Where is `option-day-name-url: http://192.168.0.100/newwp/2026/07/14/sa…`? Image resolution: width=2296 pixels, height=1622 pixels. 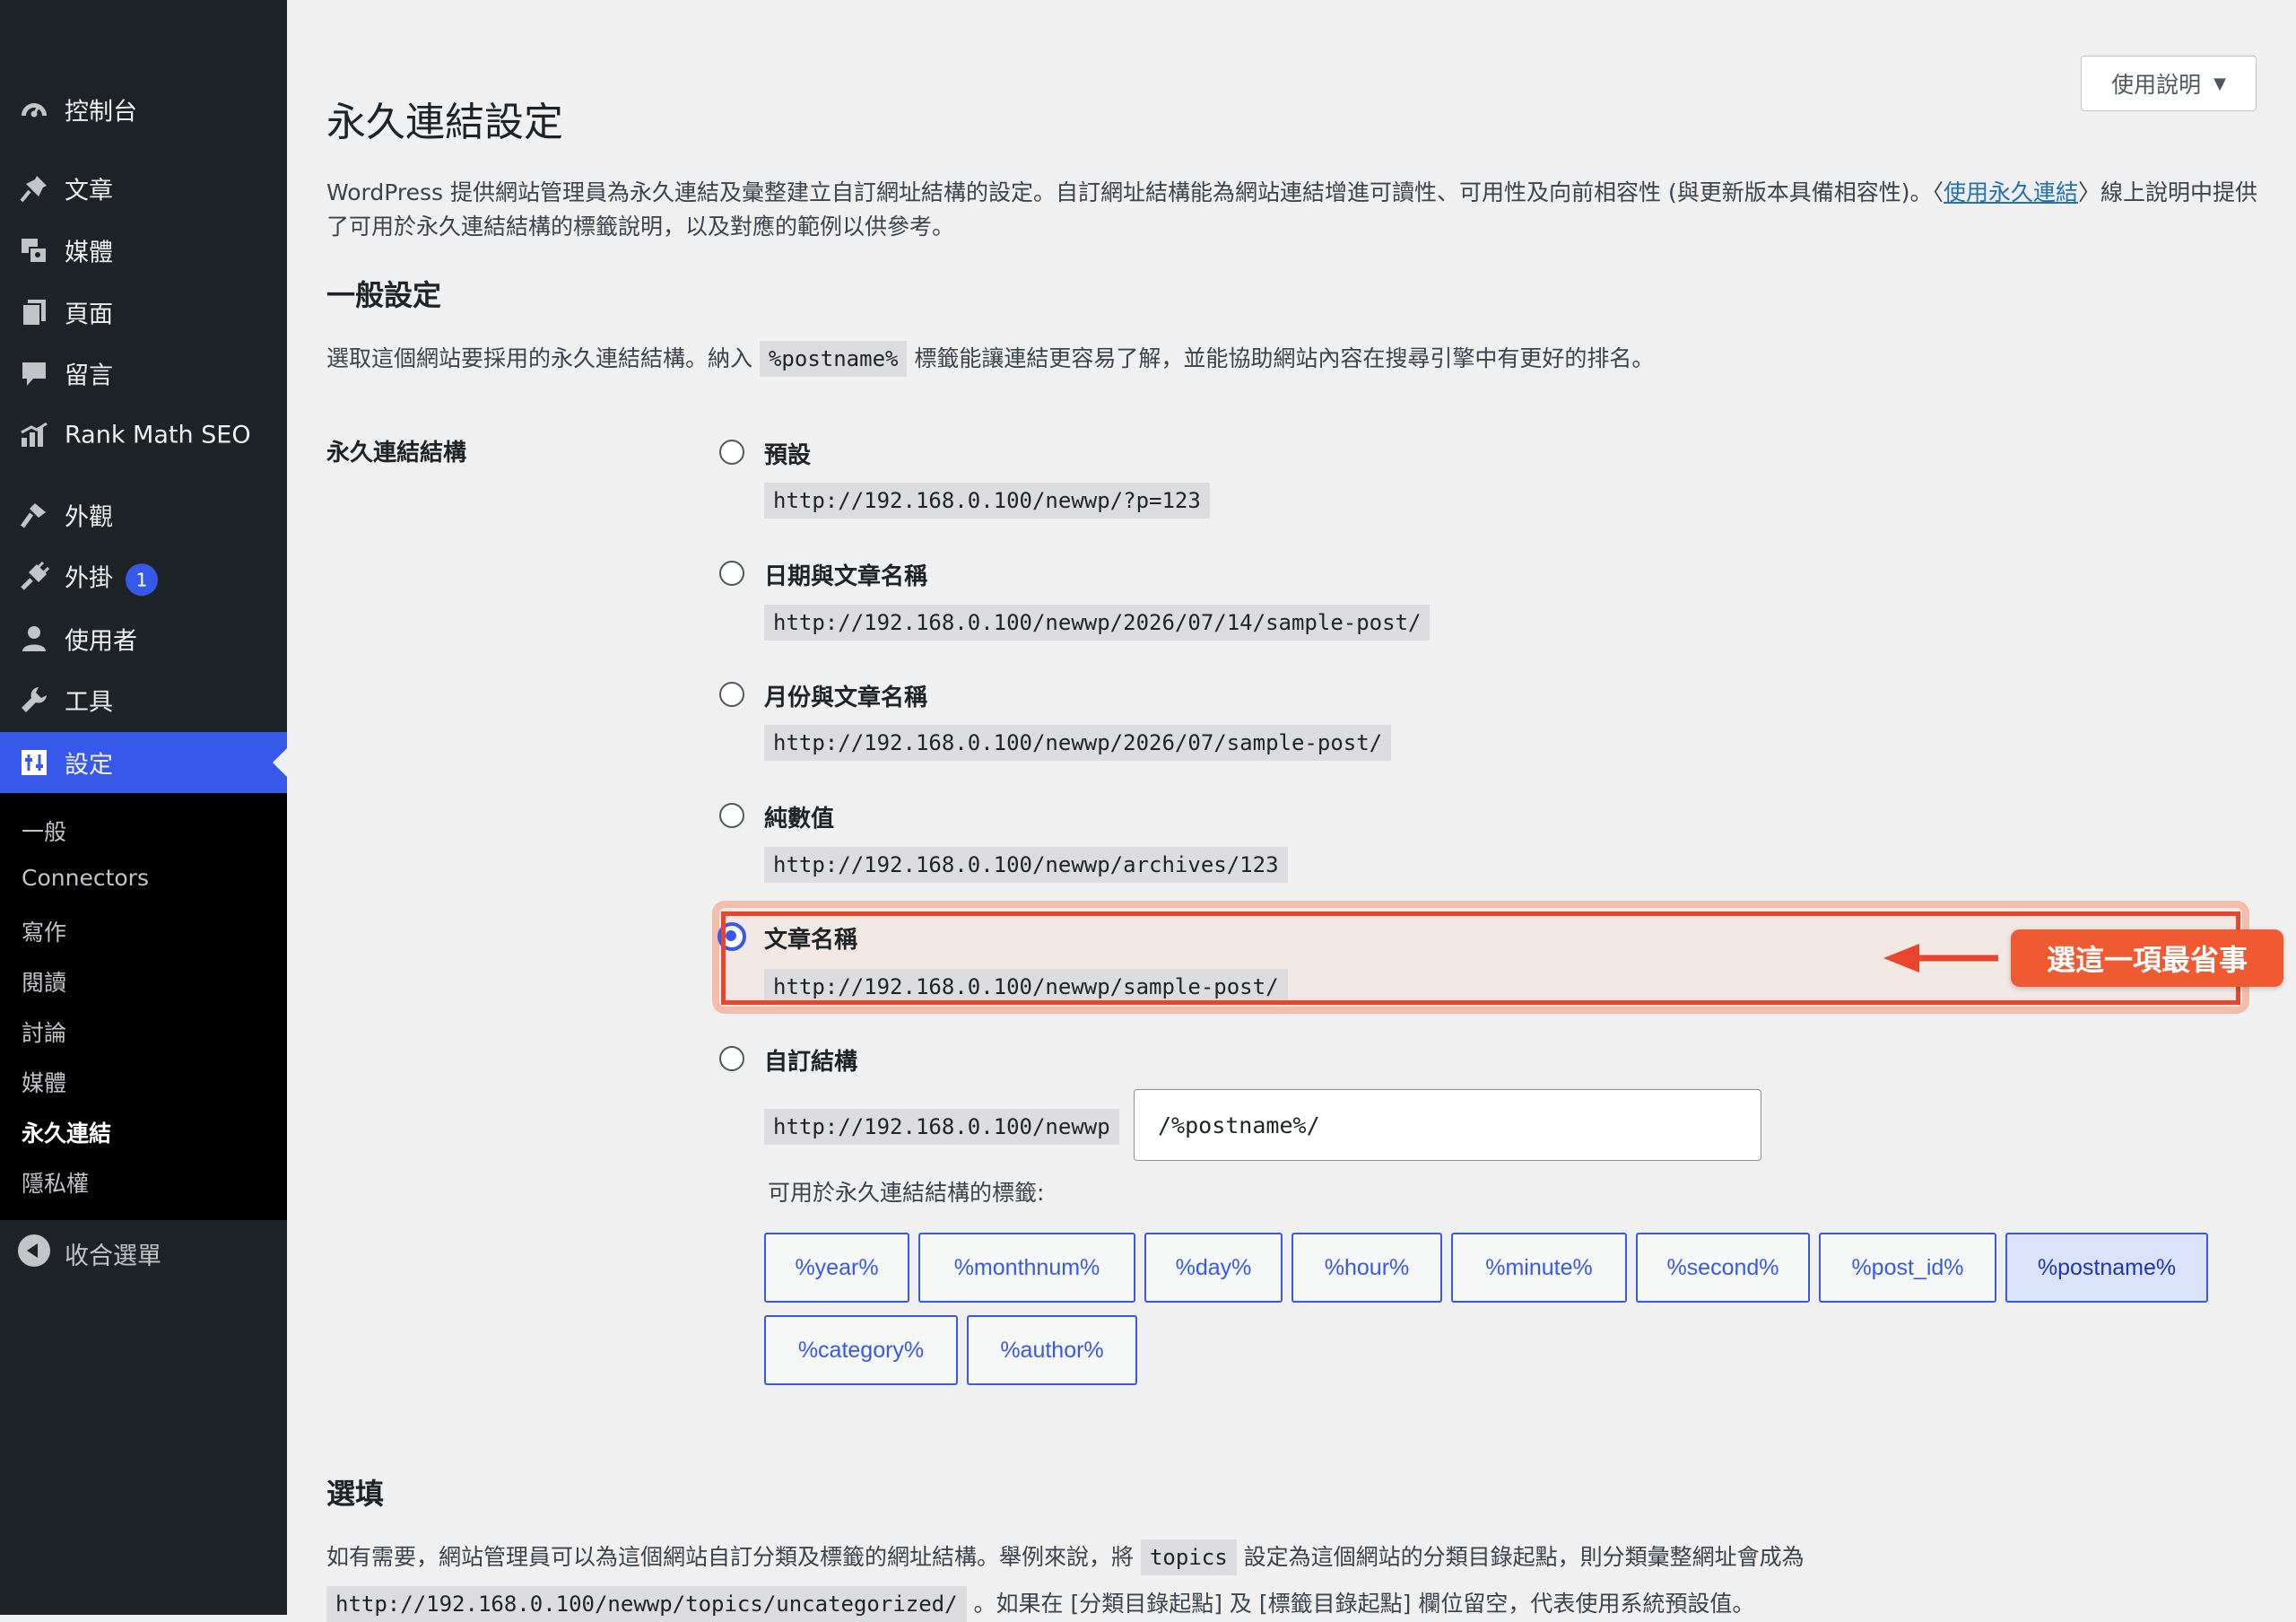
option-day-name-url: http://192.168.0.100/newwp/2026/07/14/sa… is located at coordinates (1097, 623).